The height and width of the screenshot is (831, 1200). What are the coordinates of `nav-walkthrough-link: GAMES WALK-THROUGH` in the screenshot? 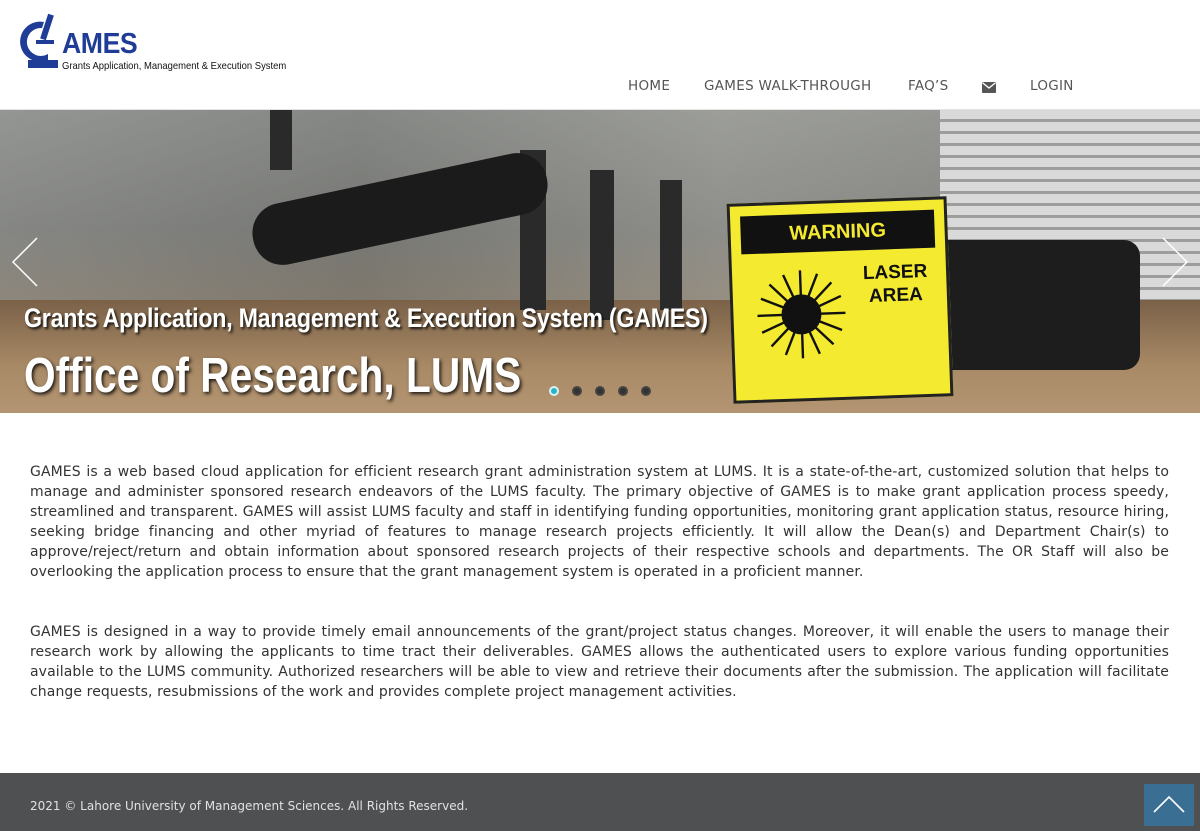 It's located at (787, 86).